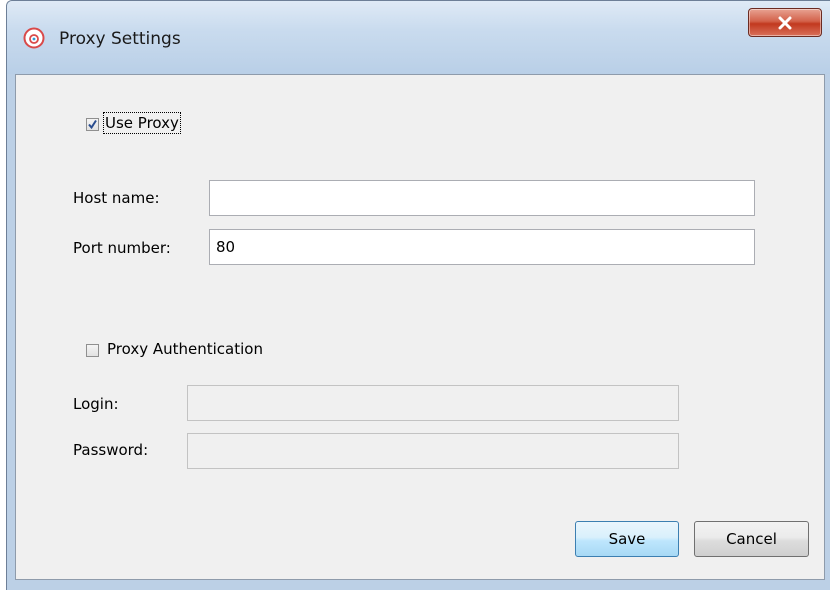 This screenshot has width=830, height=590. Describe the element at coordinates (418, 37) in the screenshot. I see `title-bar: Proxy Settings` at that location.